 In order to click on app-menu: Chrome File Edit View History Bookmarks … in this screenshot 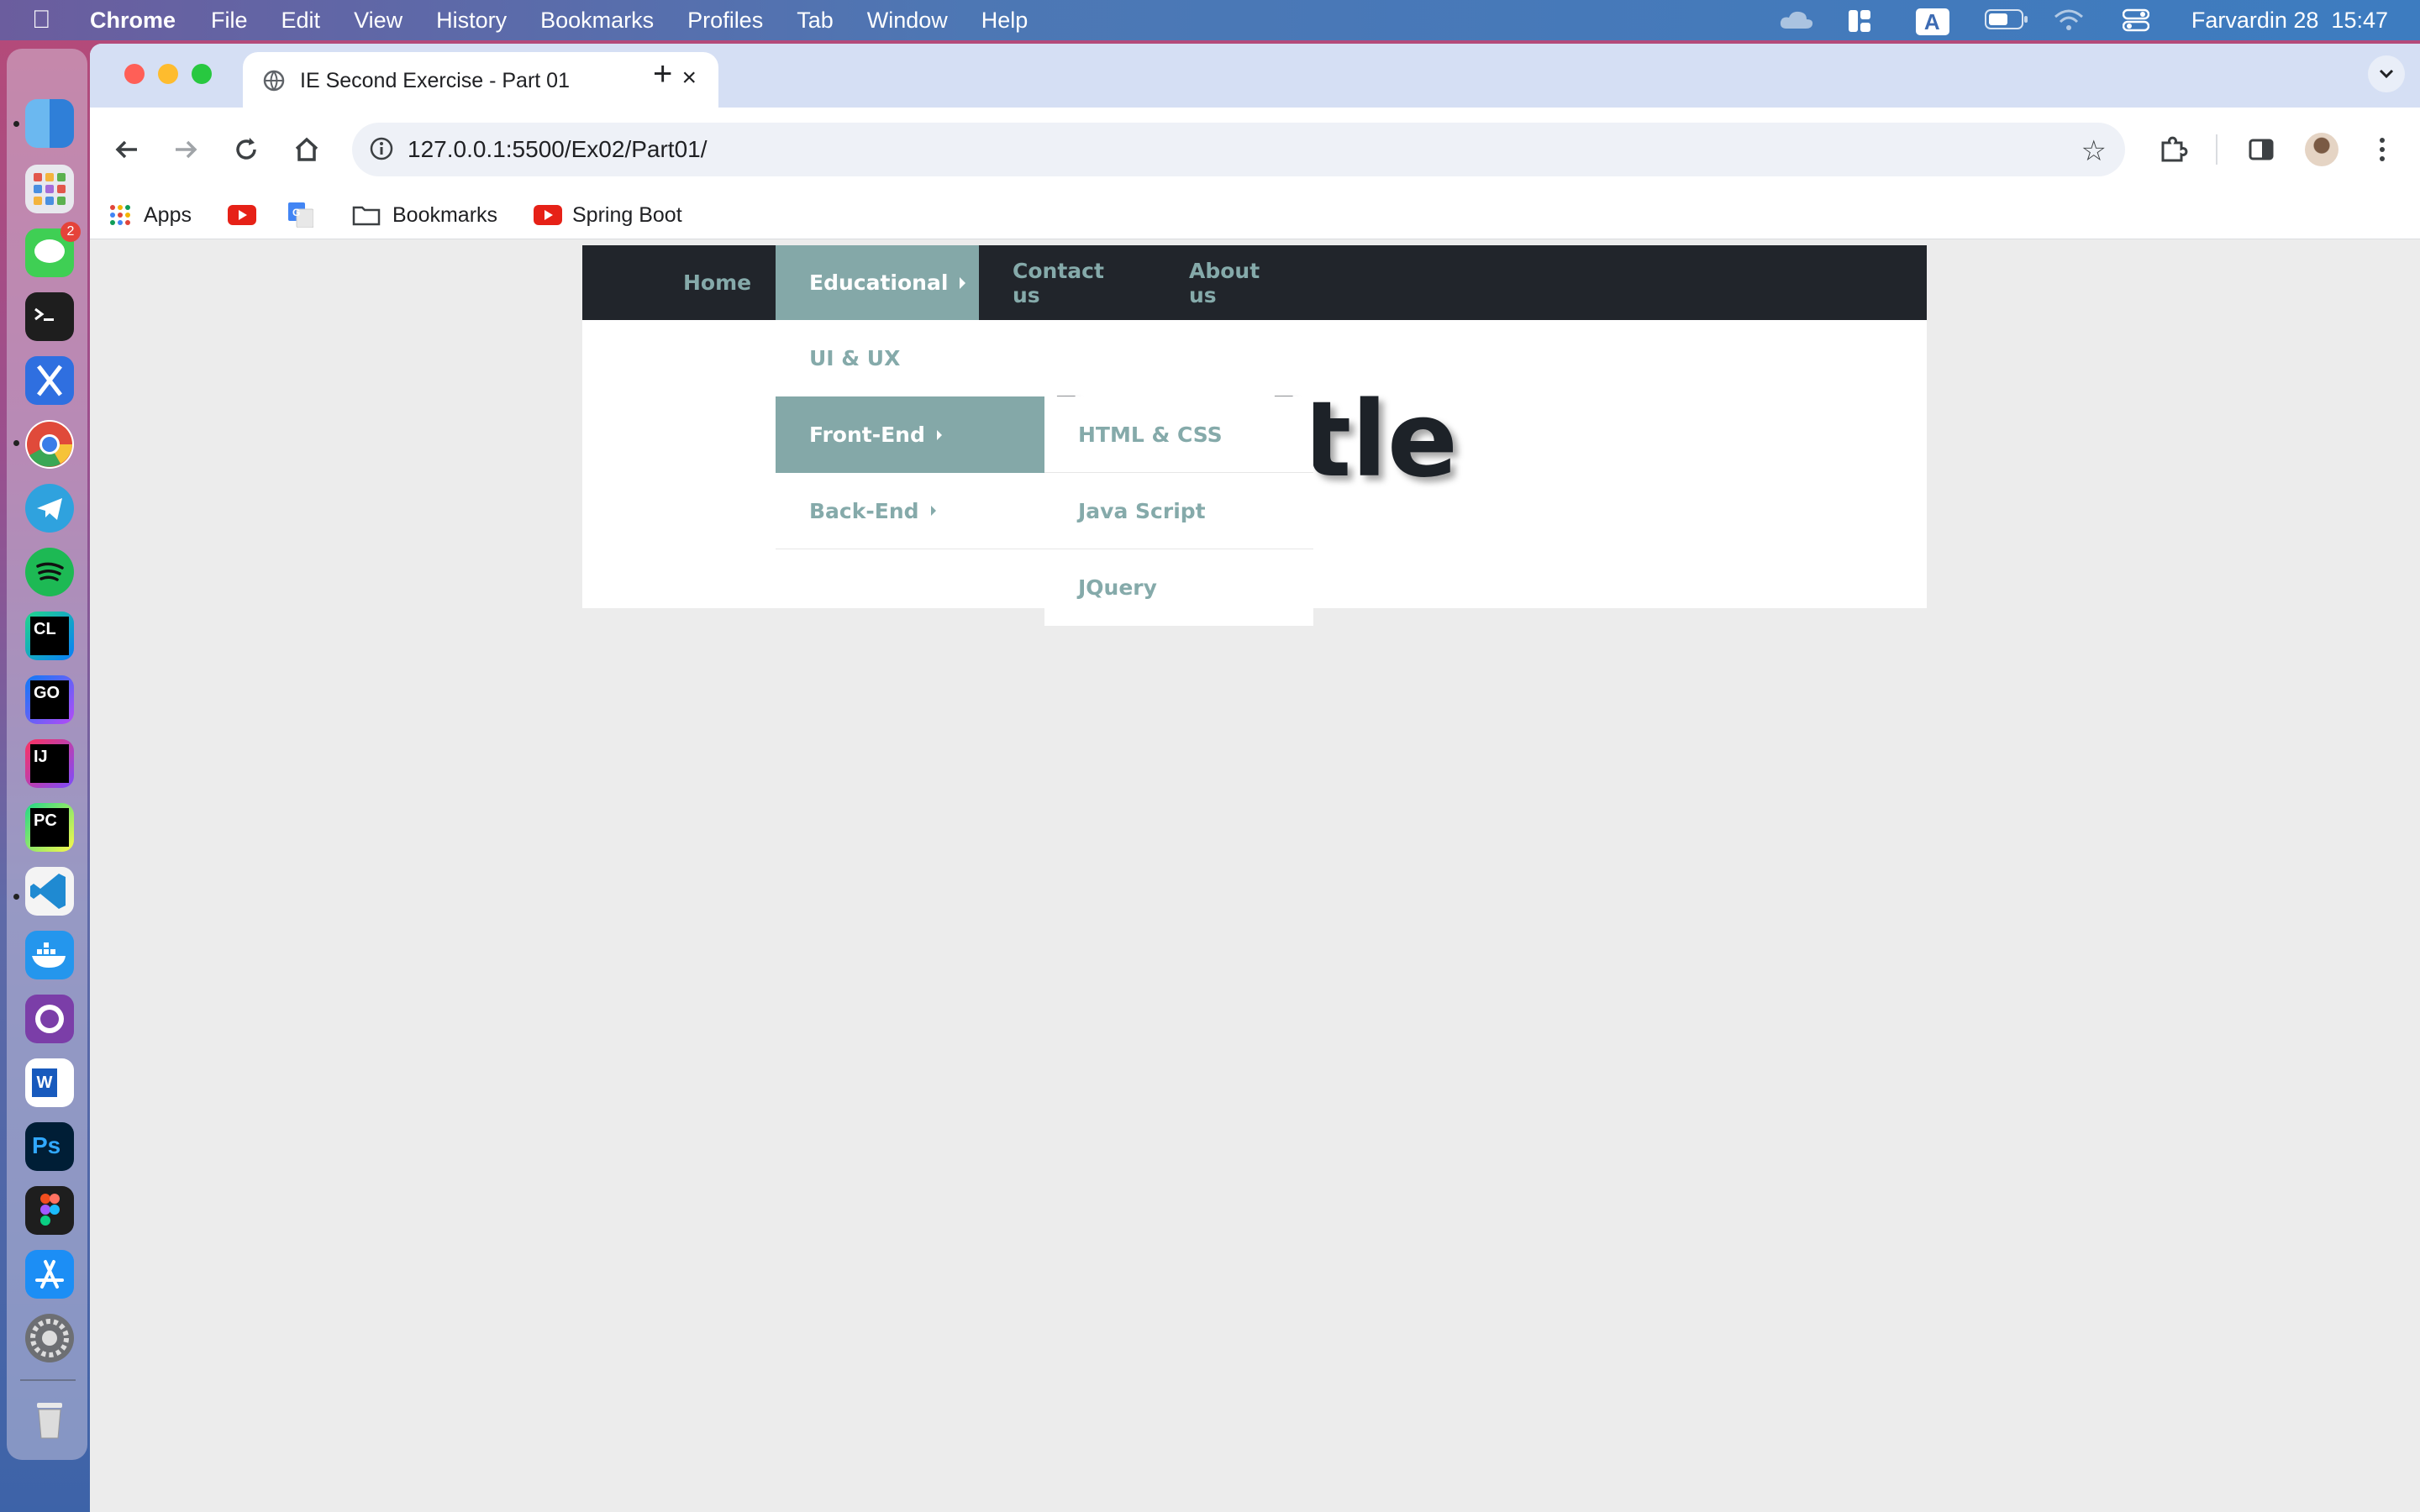, I will do `click(575, 20)`.